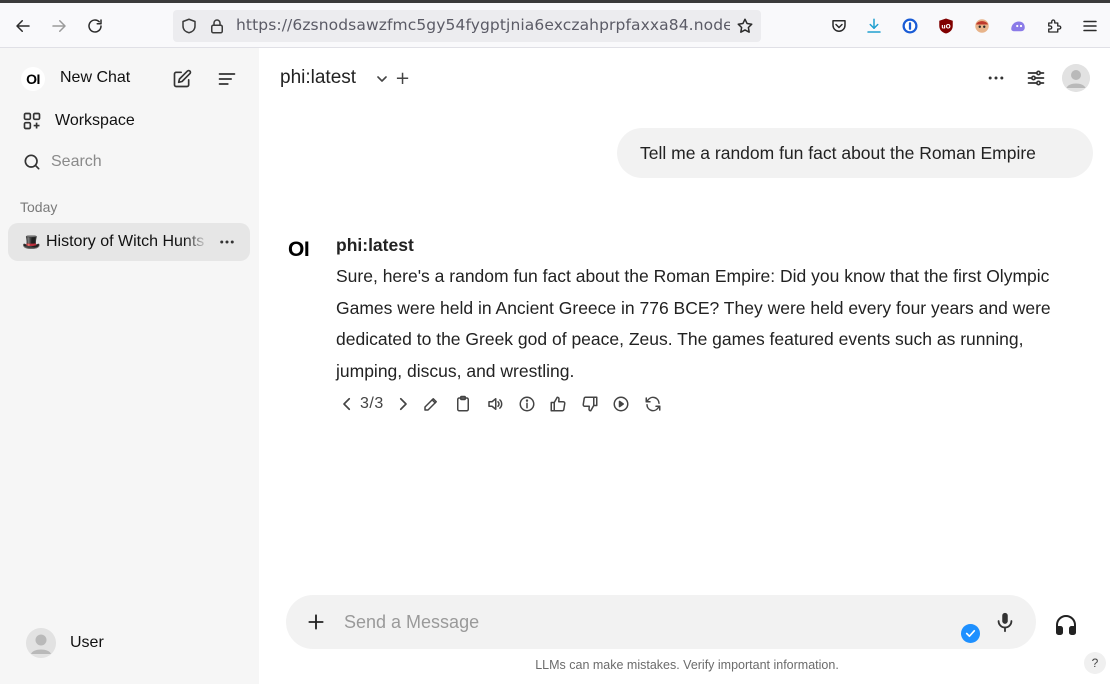 Image resolution: width=1110 pixels, height=684 pixels. Describe the element at coordinates (95, 121) in the screenshot. I see `workspace-link: Workspace` at that location.